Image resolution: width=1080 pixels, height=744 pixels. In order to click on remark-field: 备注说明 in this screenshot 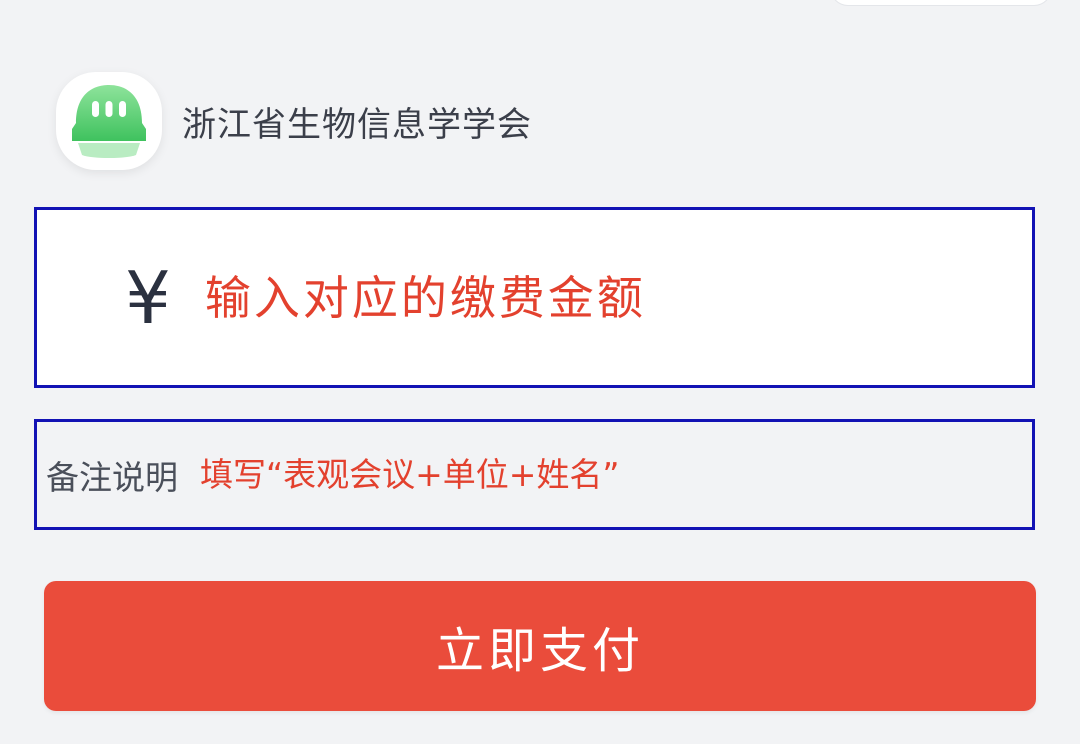, I will do `click(534, 474)`.